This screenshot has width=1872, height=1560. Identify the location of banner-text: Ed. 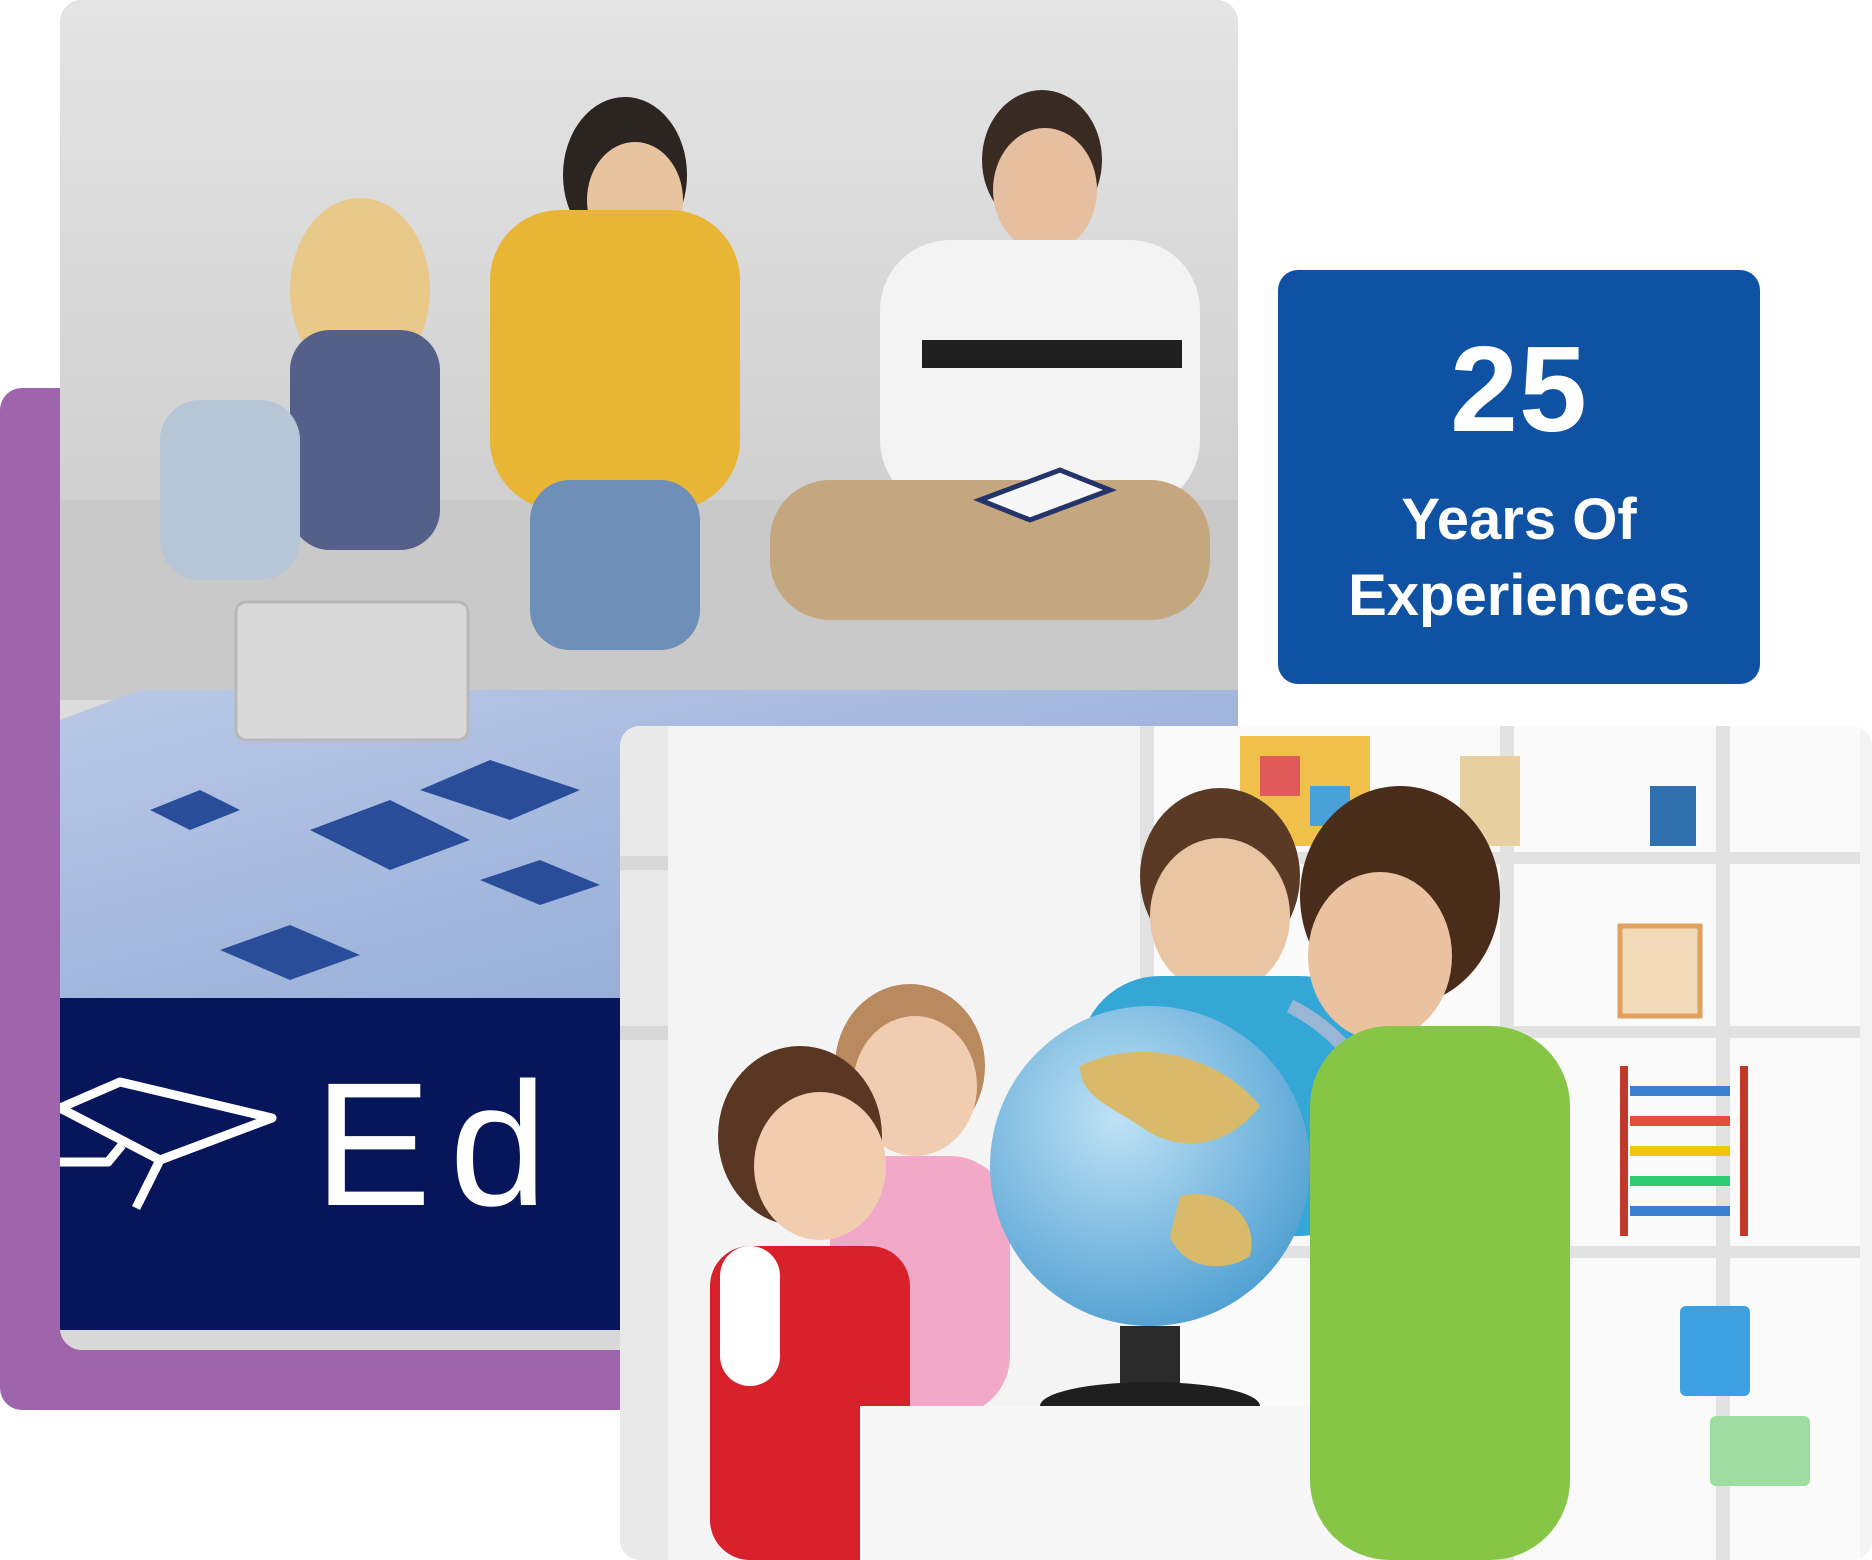
(439, 1145).